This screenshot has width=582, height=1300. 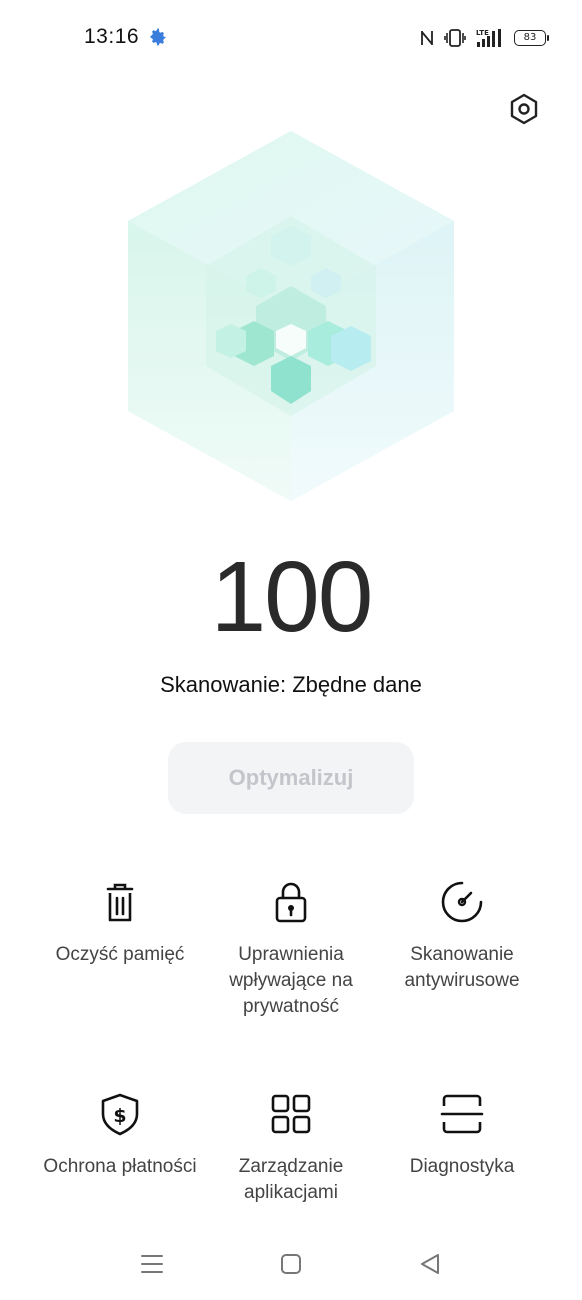 I want to click on tile-label: Skanowanie antywirusowe, so click(x=462, y=967).